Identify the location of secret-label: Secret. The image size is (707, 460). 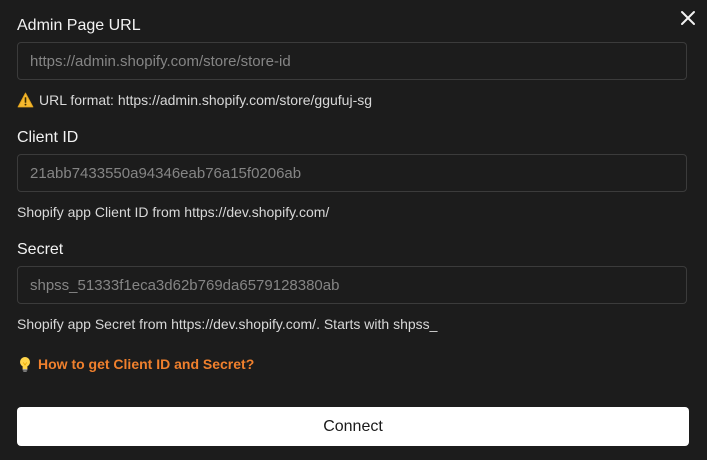
(40, 249).